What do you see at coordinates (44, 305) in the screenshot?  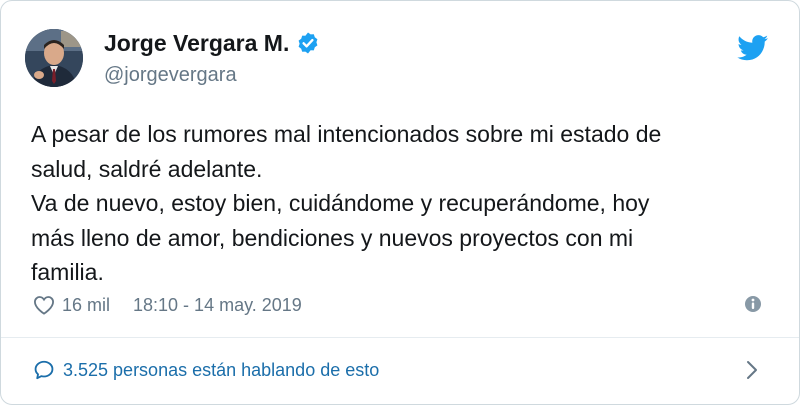 I see `heart-icon` at bounding box center [44, 305].